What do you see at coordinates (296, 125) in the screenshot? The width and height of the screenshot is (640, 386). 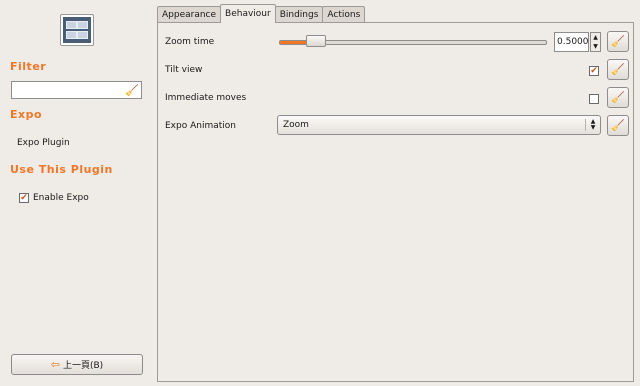 I see `expo-animation-value: Zoom` at bounding box center [296, 125].